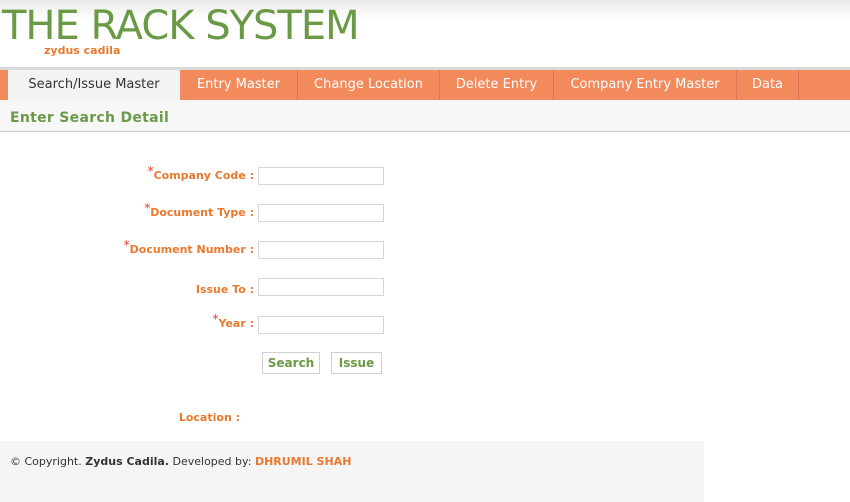  I want to click on tab-company-entry-master: Company Entry Master, so click(645, 85).